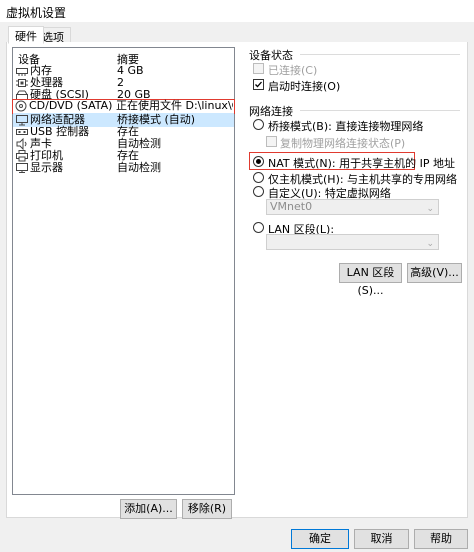 The width and height of the screenshot is (474, 552). I want to click on connected-checkbox, so click(258, 68).